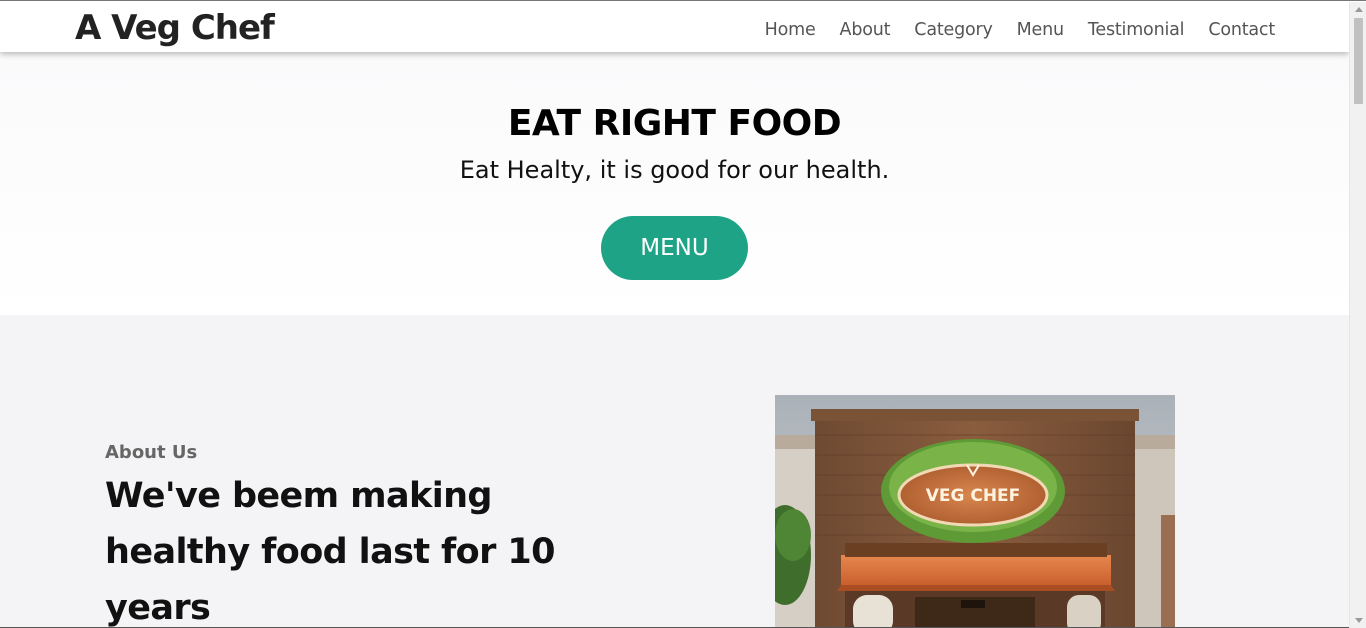  I want to click on storefront-illustration: VEG CHEF, so click(975, 511).